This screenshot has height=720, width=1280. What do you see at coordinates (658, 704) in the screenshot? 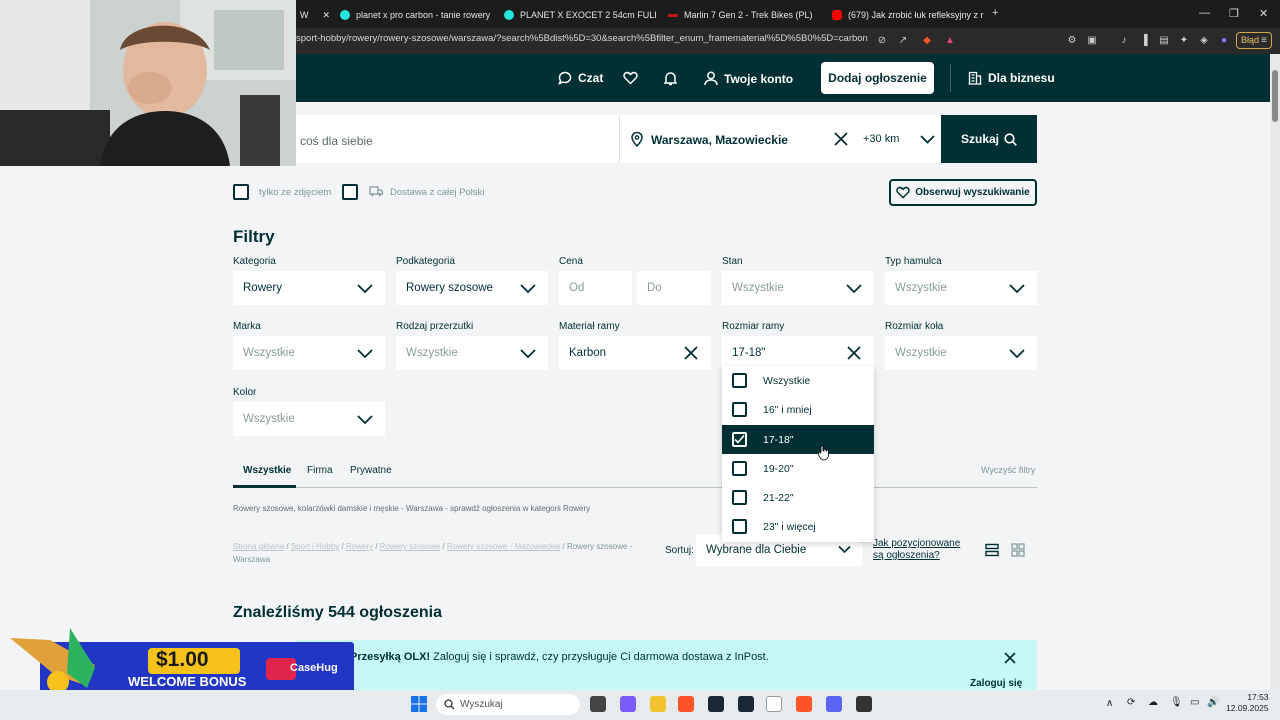
I see `file-explorer-icon` at bounding box center [658, 704].